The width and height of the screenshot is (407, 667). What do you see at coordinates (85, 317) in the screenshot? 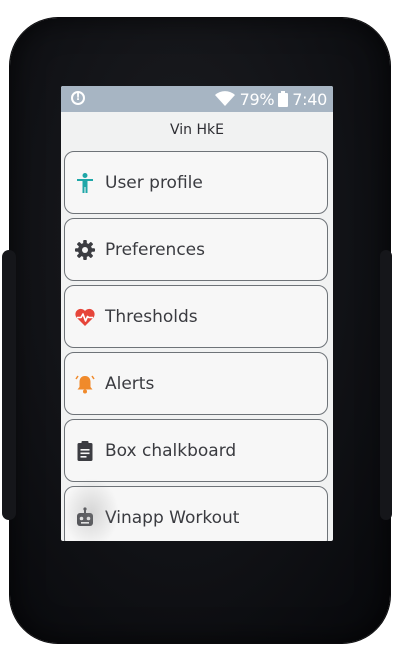
I see `heart-pulse-icon` at bounding box center [85, 317].